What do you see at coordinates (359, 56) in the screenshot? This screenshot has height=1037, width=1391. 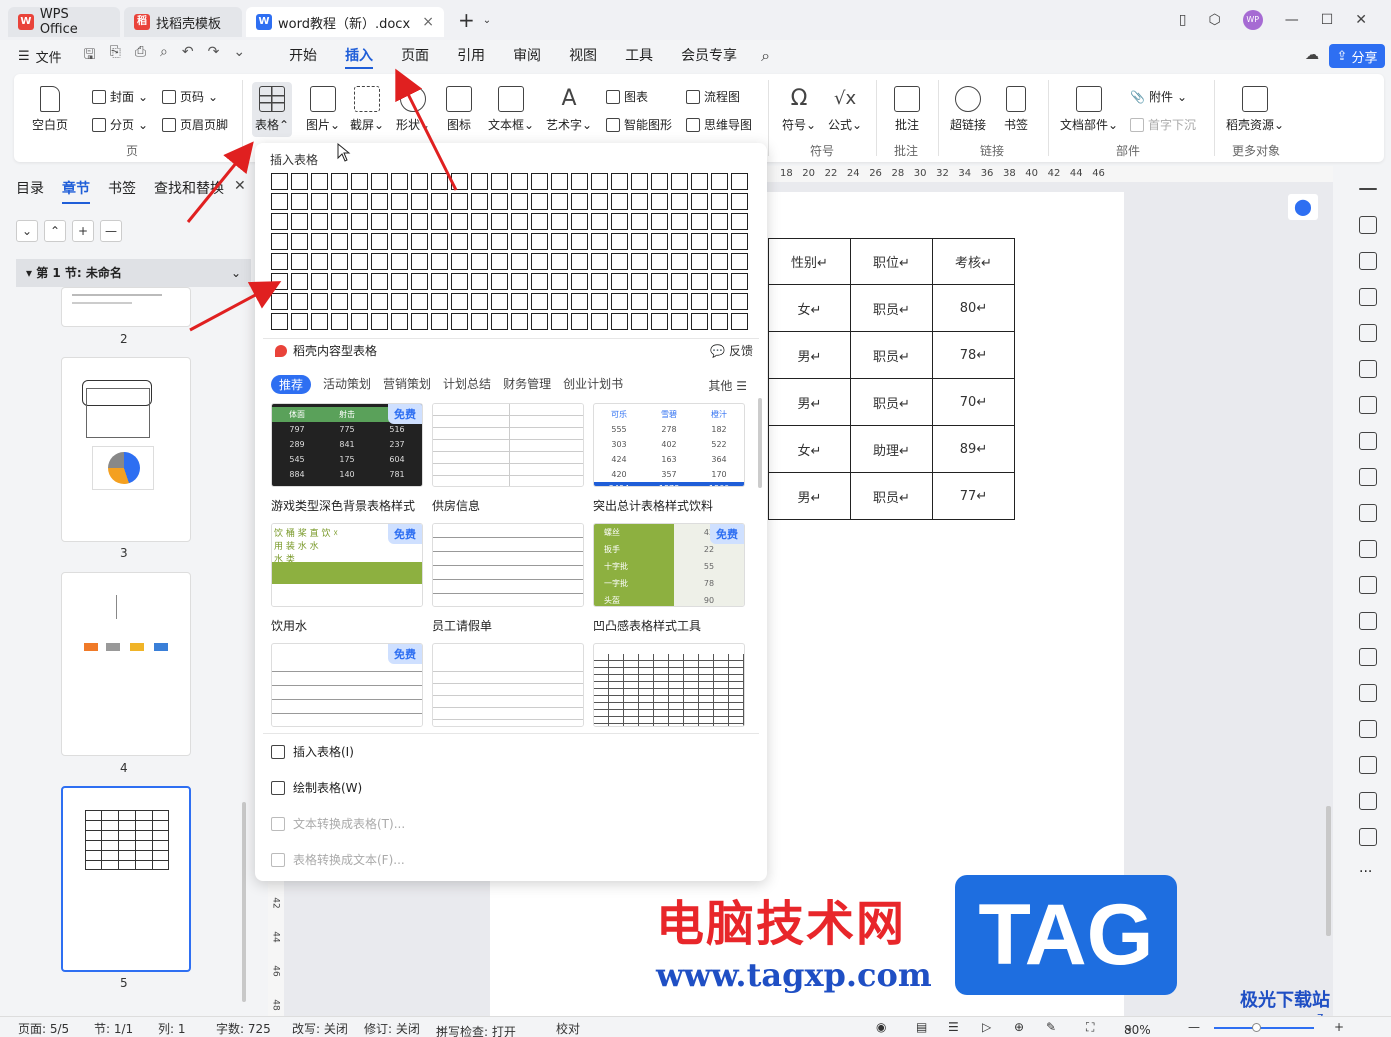 I see `menu-tab: 插入` at bounding box center [359, 56].